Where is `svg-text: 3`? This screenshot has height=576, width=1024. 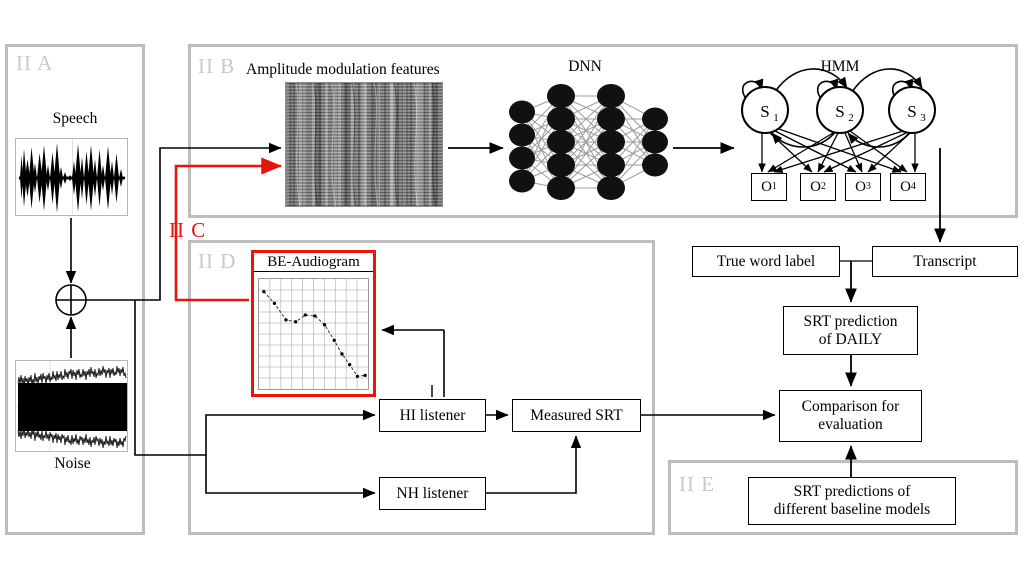 svg-text: 3 is located at coordinates (923, 118).